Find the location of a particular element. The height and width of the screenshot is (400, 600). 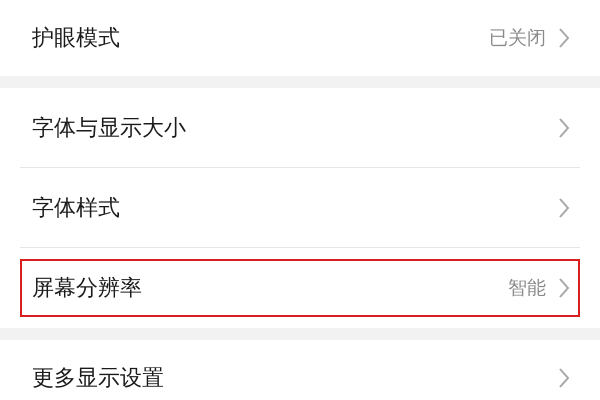

settings-row: 字体样式 is located at coordinates (300, 208).